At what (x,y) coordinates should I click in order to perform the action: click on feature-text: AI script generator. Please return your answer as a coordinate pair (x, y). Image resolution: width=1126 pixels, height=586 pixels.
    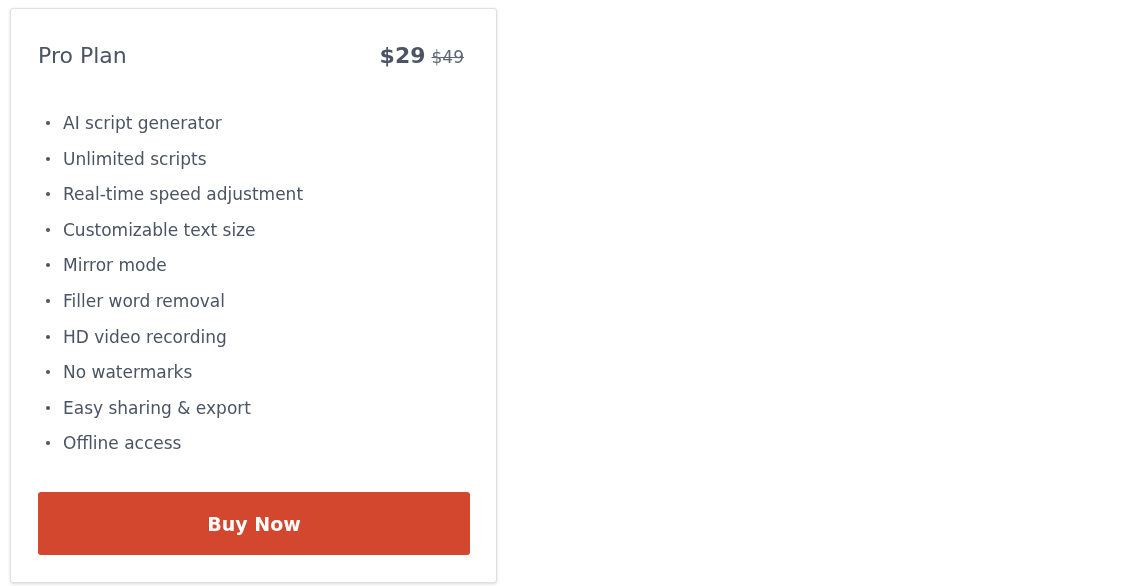
    Looking at the image, I should click on (142, 123).